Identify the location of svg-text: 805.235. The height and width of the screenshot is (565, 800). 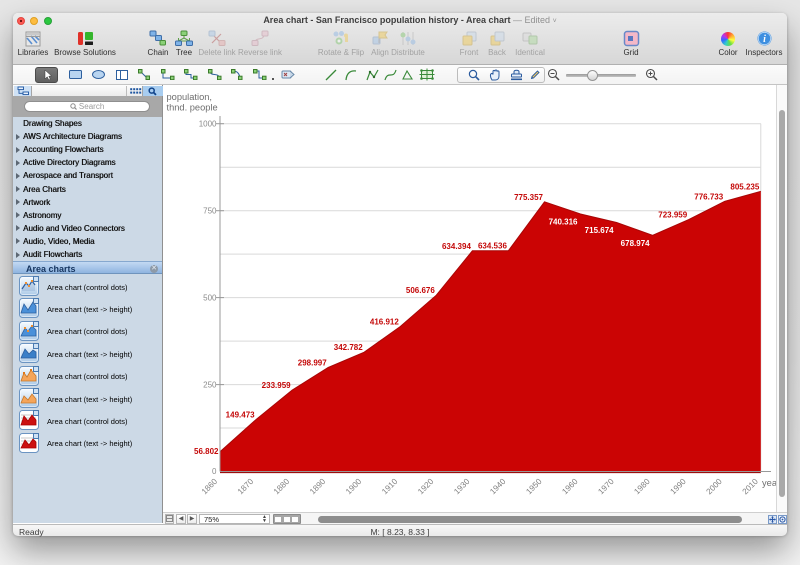
(744, 186).